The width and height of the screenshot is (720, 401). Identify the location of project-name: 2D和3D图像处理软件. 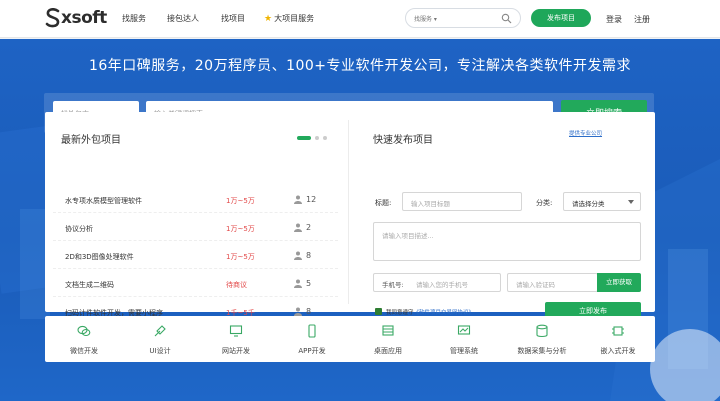
(99, 257).